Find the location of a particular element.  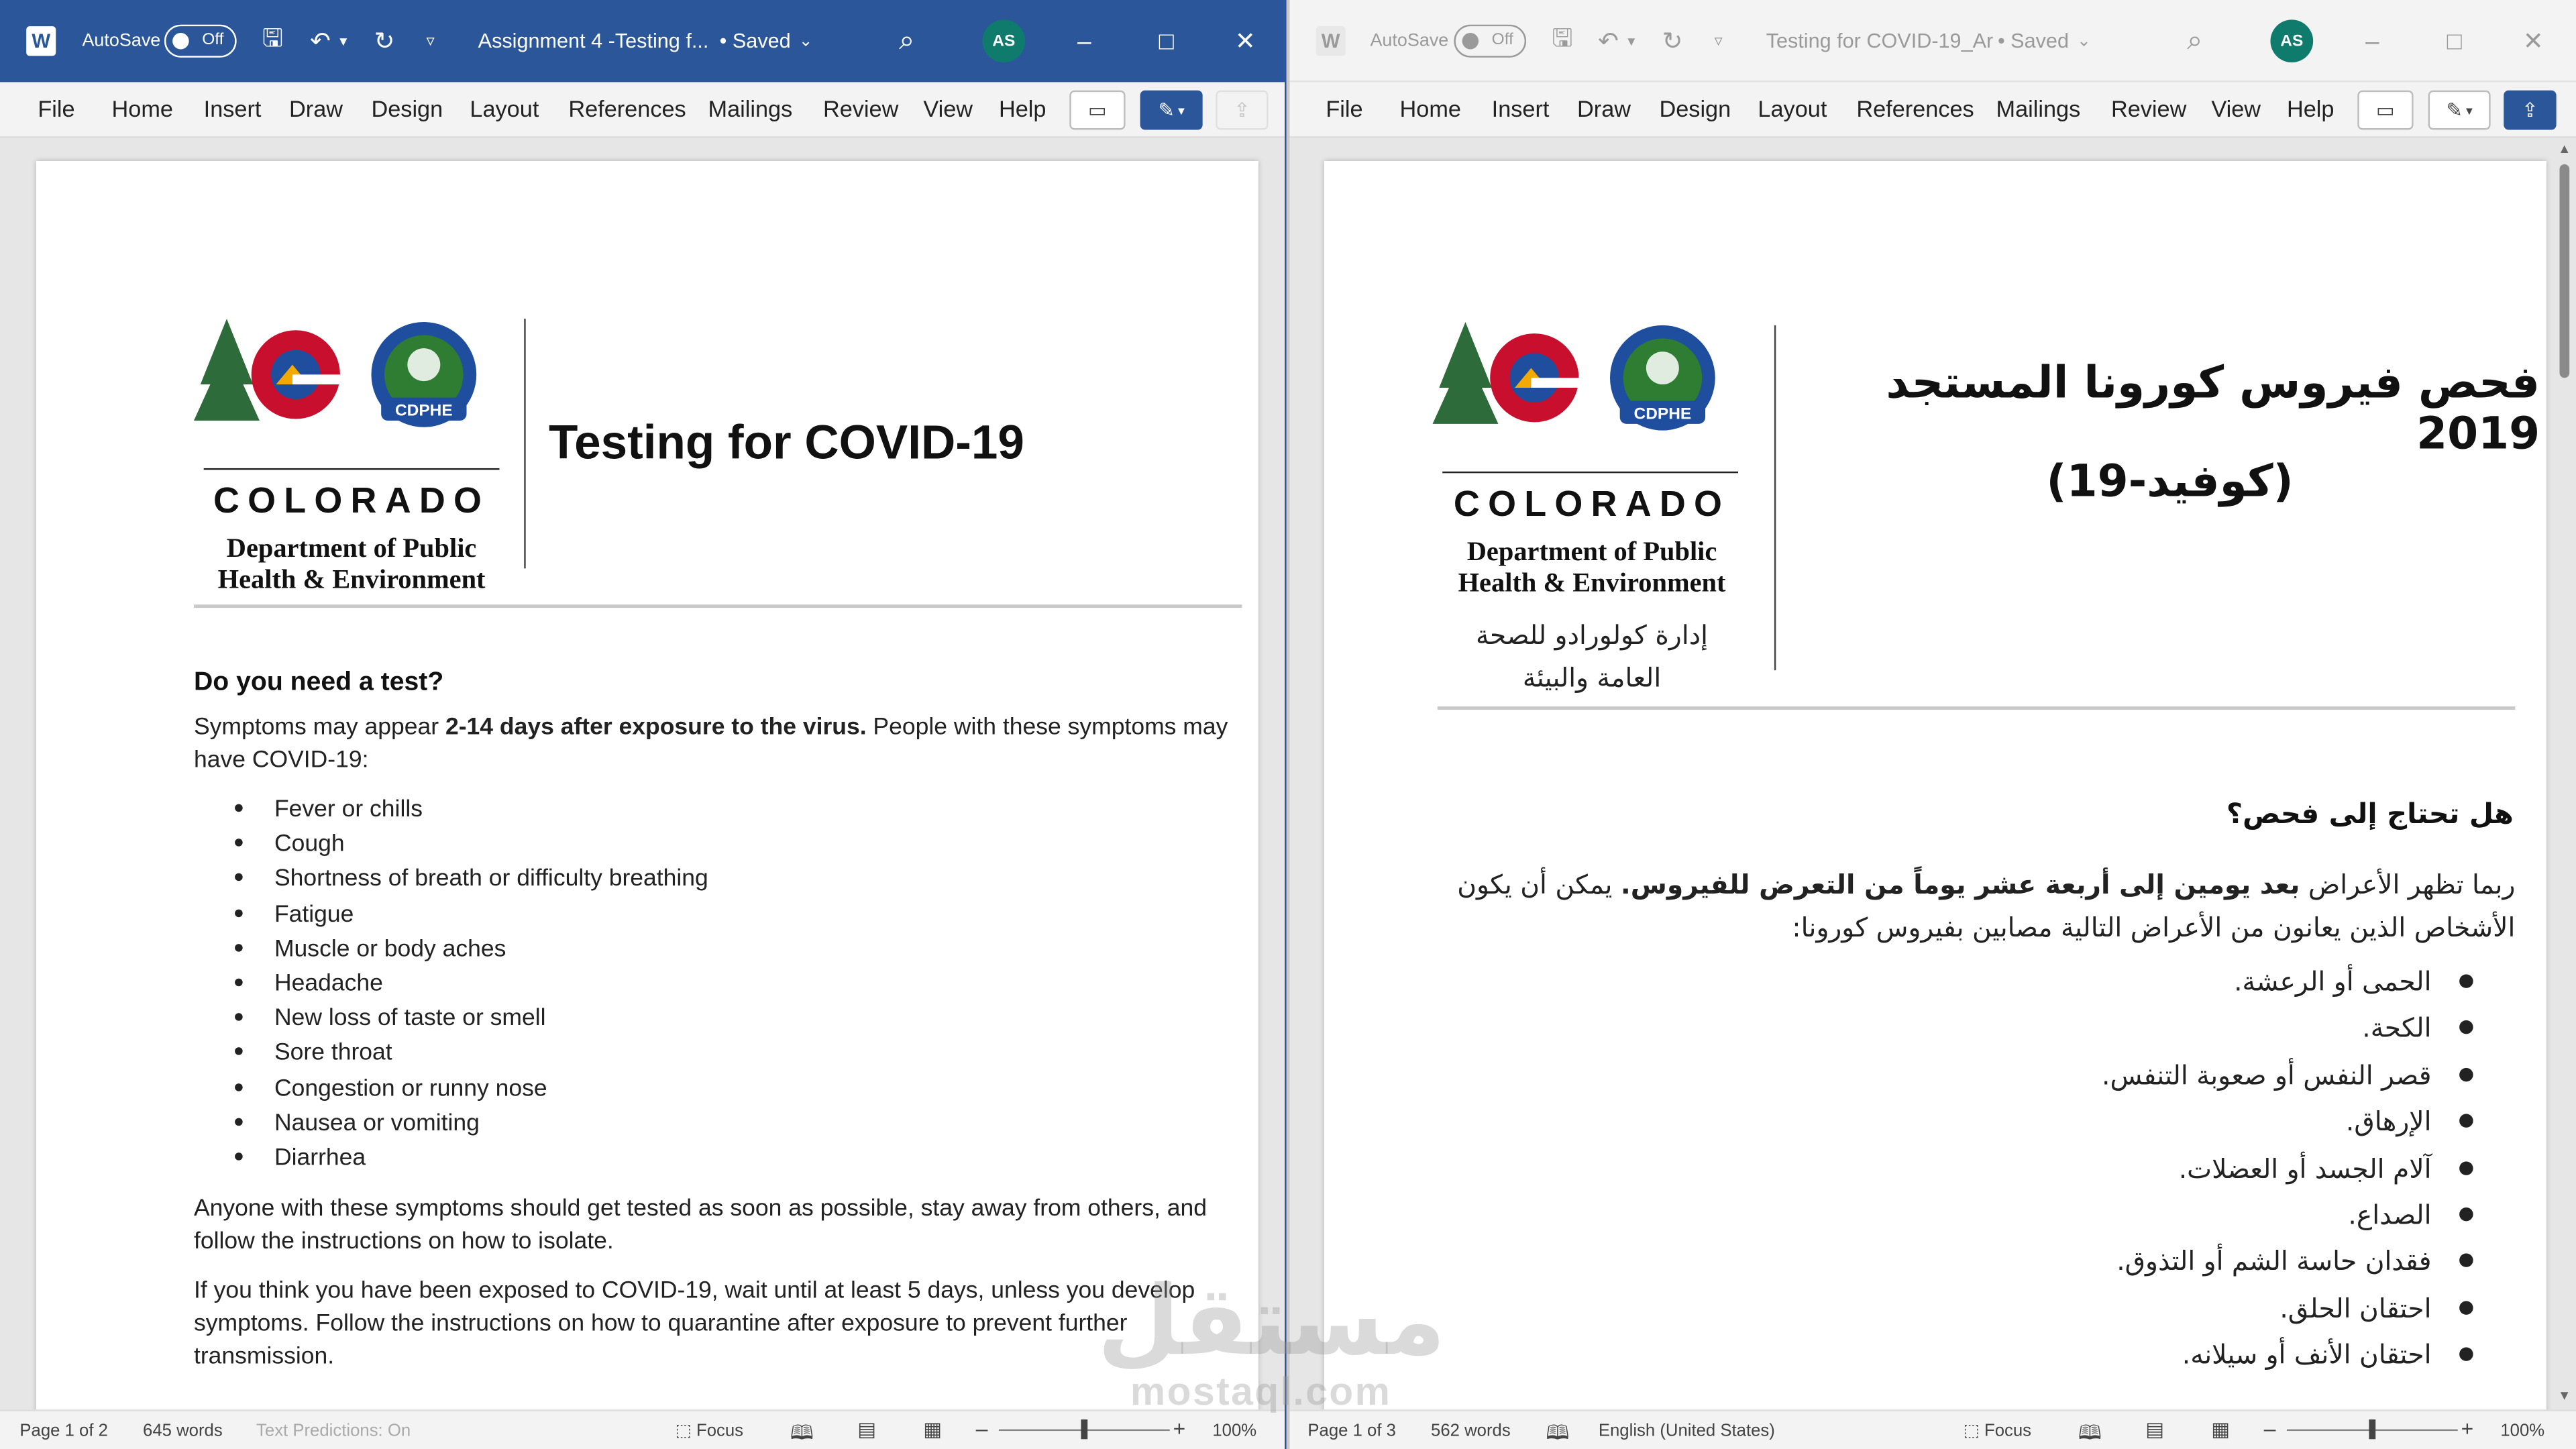

page-count: Page 1 of 2 is located at coordinates (63, 1430).